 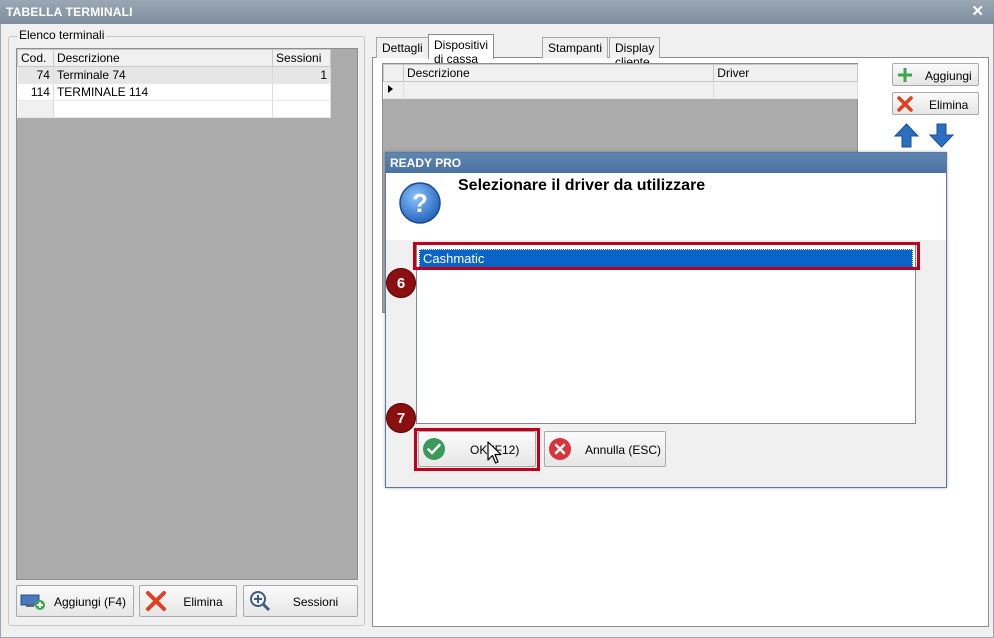 I want to click on table-row: 74 Terminale 74 1, so click(x=174, y=75).